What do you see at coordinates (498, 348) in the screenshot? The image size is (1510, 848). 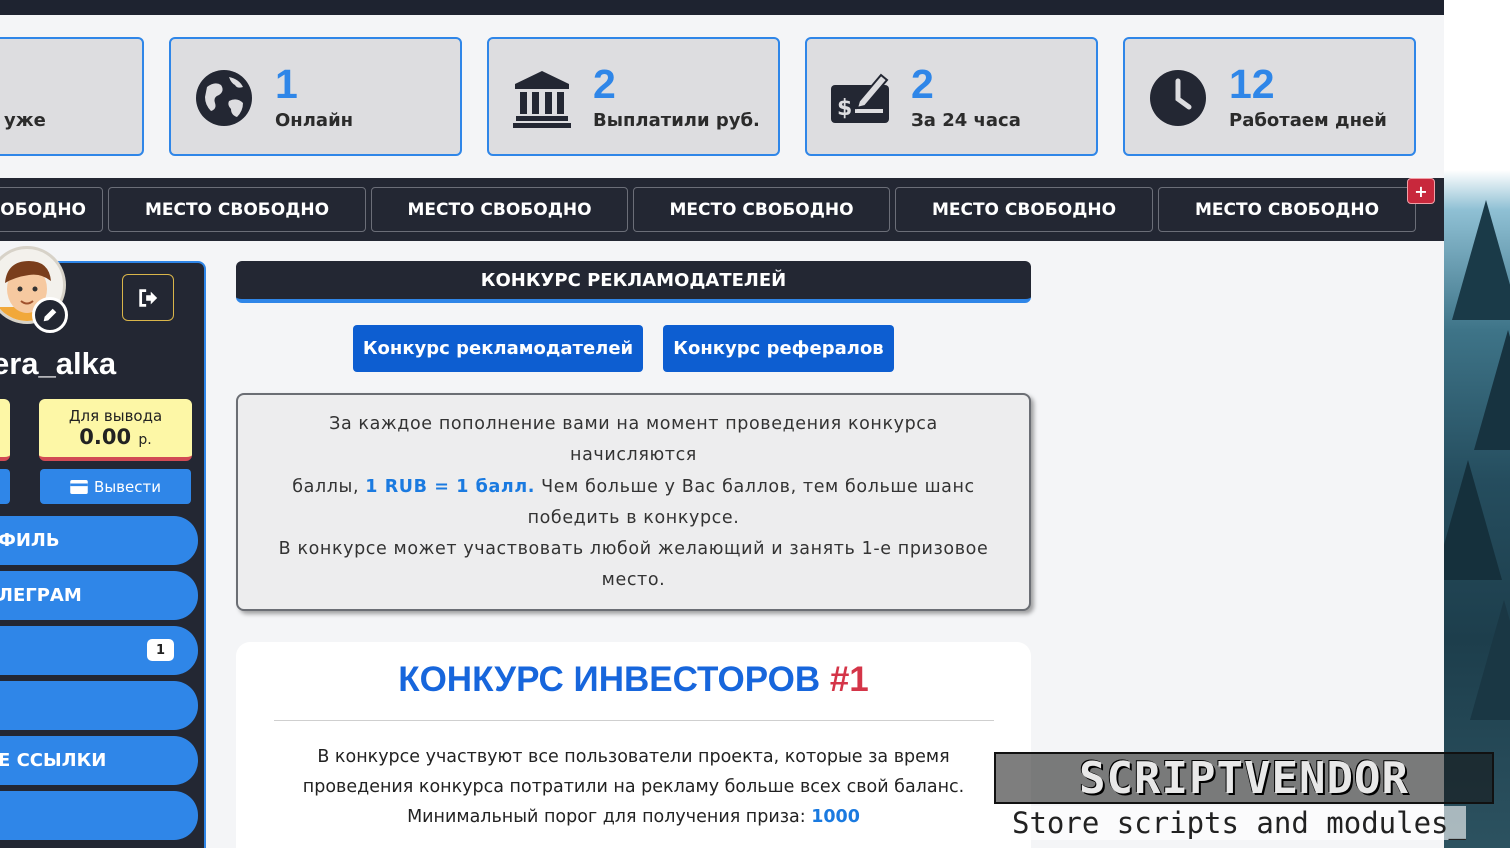 I see `tab-advertisers-contest: Конкурс рекламодателей` at bounding box center [498, 348].